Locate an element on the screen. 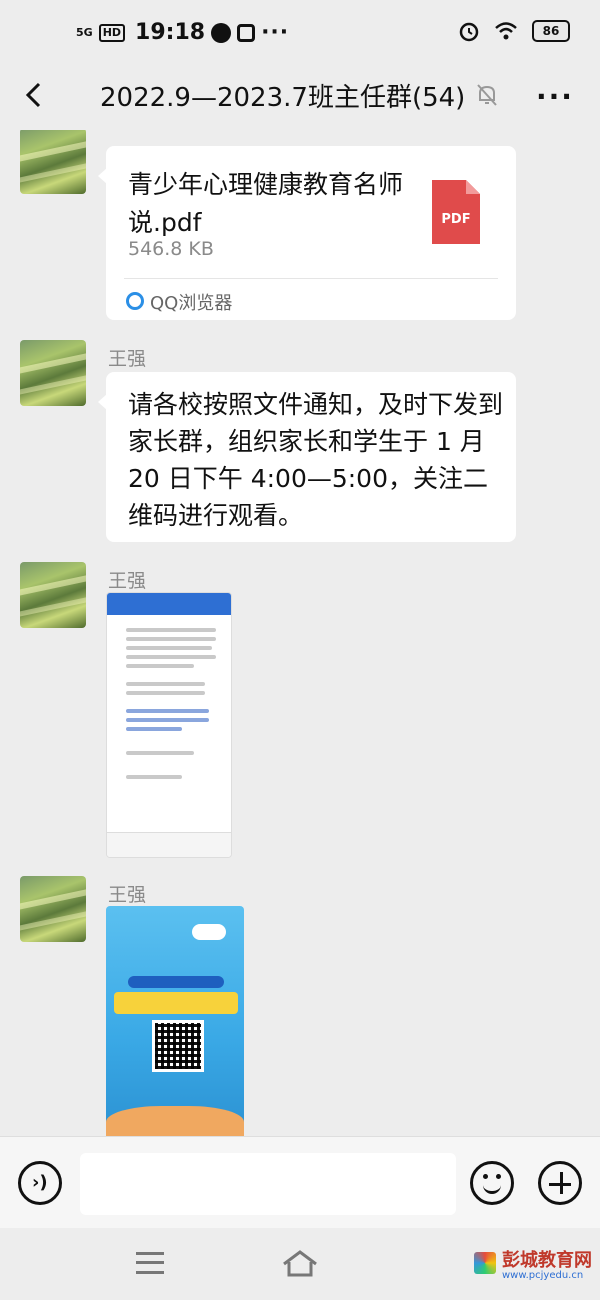 The image size is (600, 1300). qr-code is located at coordinates (178, 1046).